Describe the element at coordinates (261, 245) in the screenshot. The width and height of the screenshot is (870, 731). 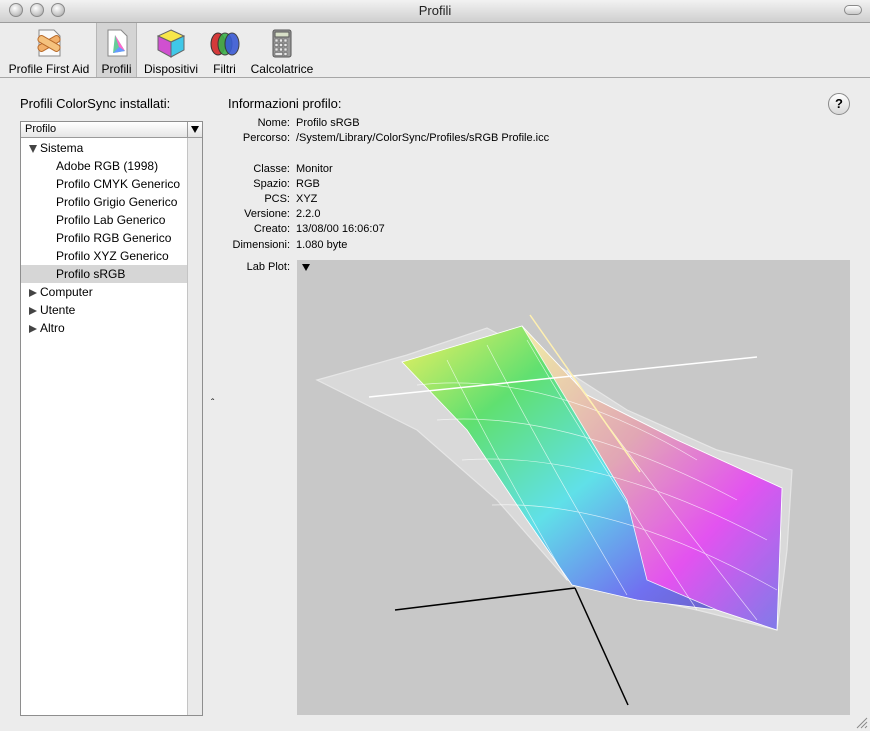
I see `field-key: Dimensioni:` at that location.